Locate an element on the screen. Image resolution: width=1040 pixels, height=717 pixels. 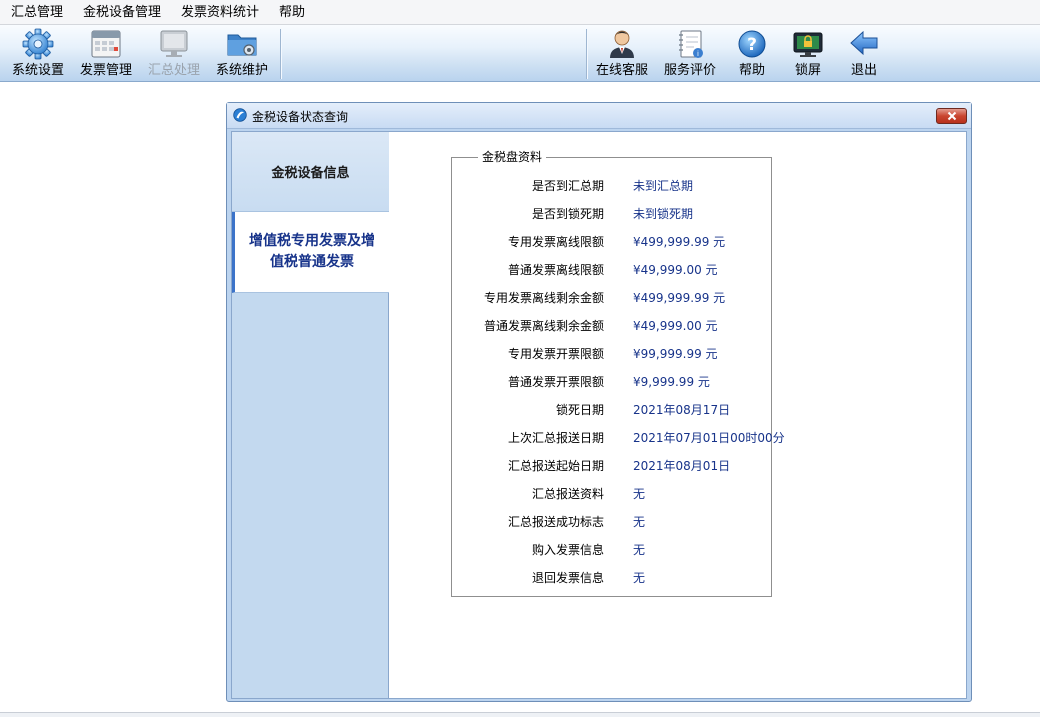
menu-summary-management: 汇总管理 is located at coordinates (36, 12).